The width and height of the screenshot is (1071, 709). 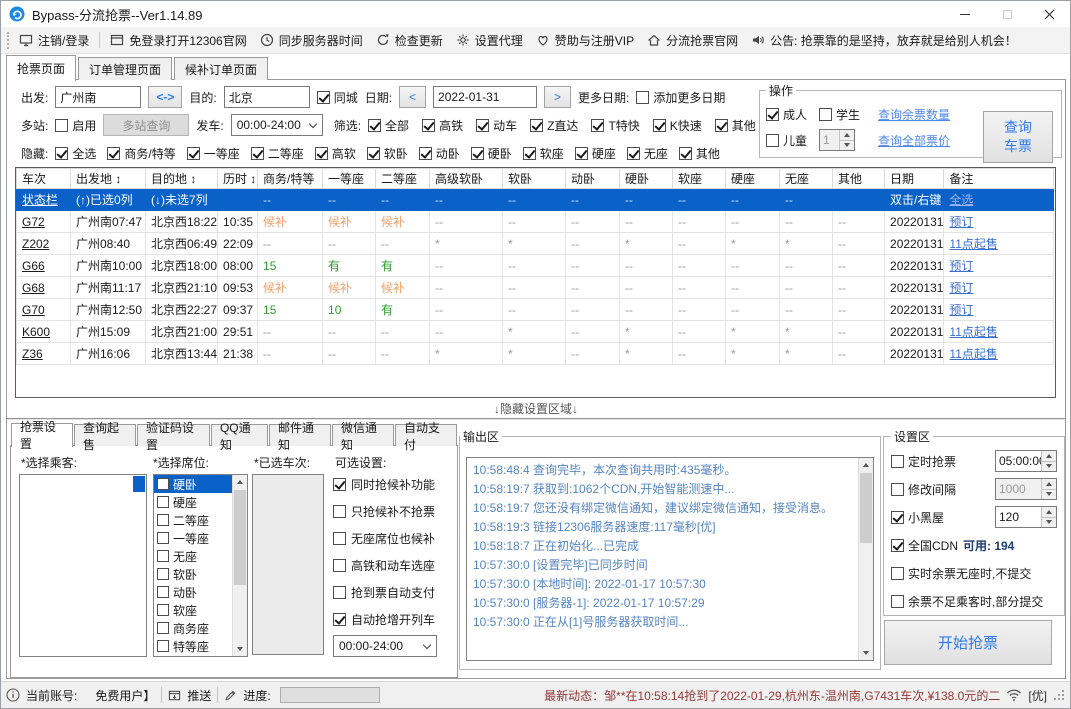 I want to click on train-link: G72, so click(x=33, y=222).